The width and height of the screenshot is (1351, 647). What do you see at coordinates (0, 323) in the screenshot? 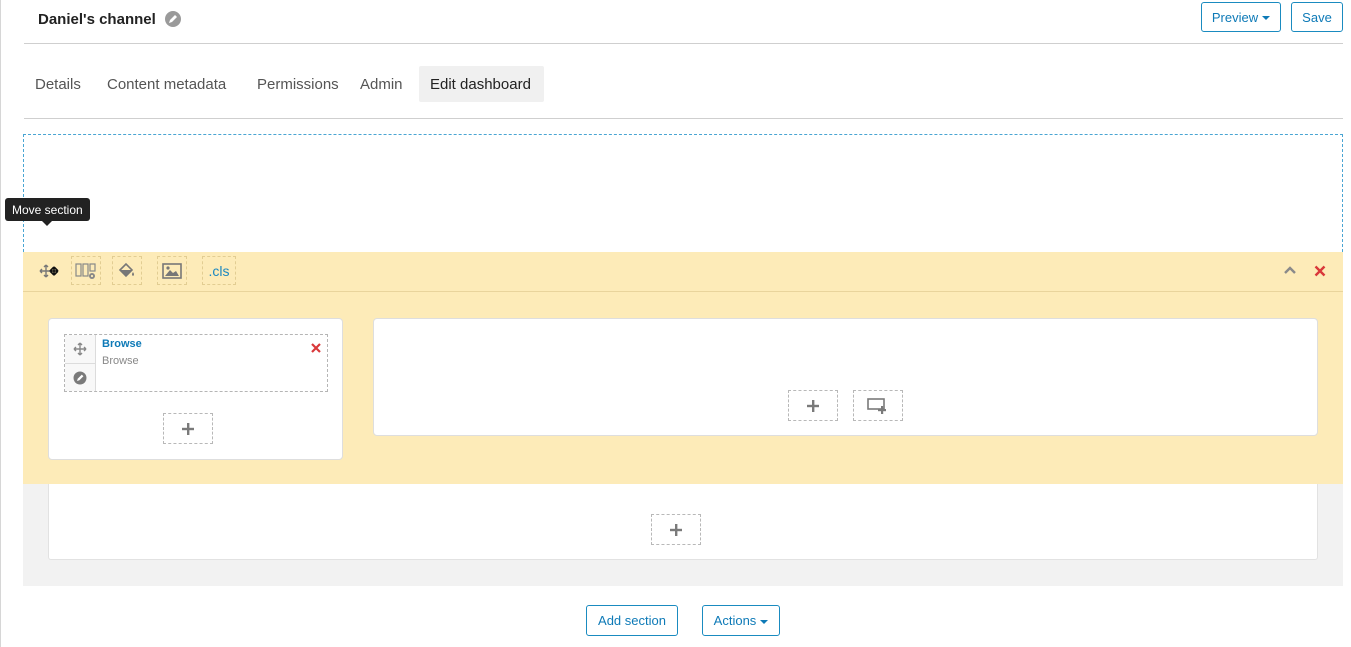
I see `page-left-border` at bounding box center [0, 323].